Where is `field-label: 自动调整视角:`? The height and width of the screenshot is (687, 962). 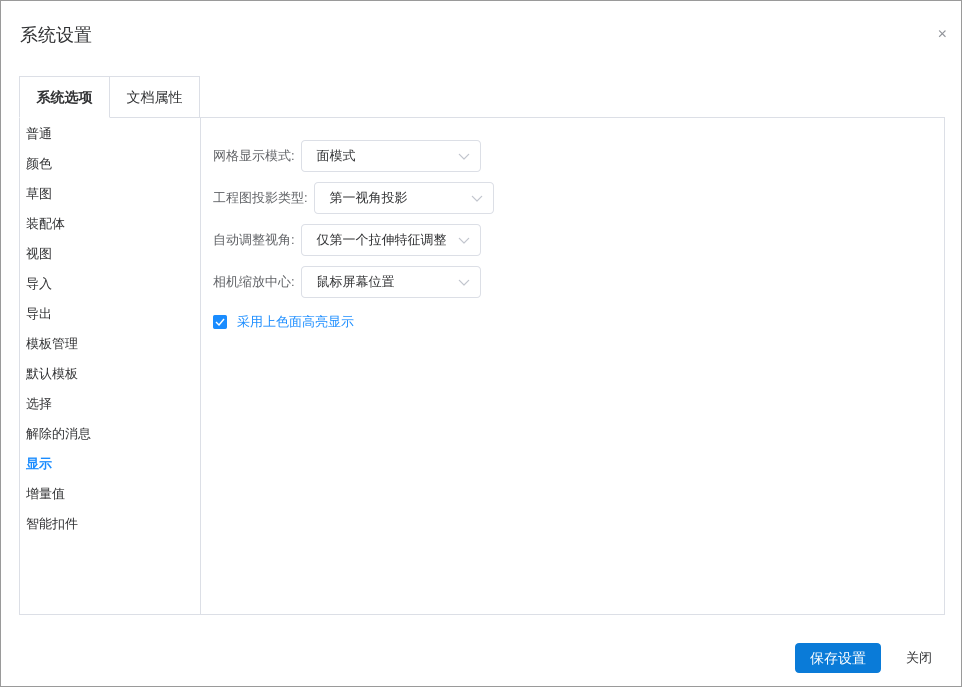 field-label: 自动调整视角: is located at coordinates (254, 240).